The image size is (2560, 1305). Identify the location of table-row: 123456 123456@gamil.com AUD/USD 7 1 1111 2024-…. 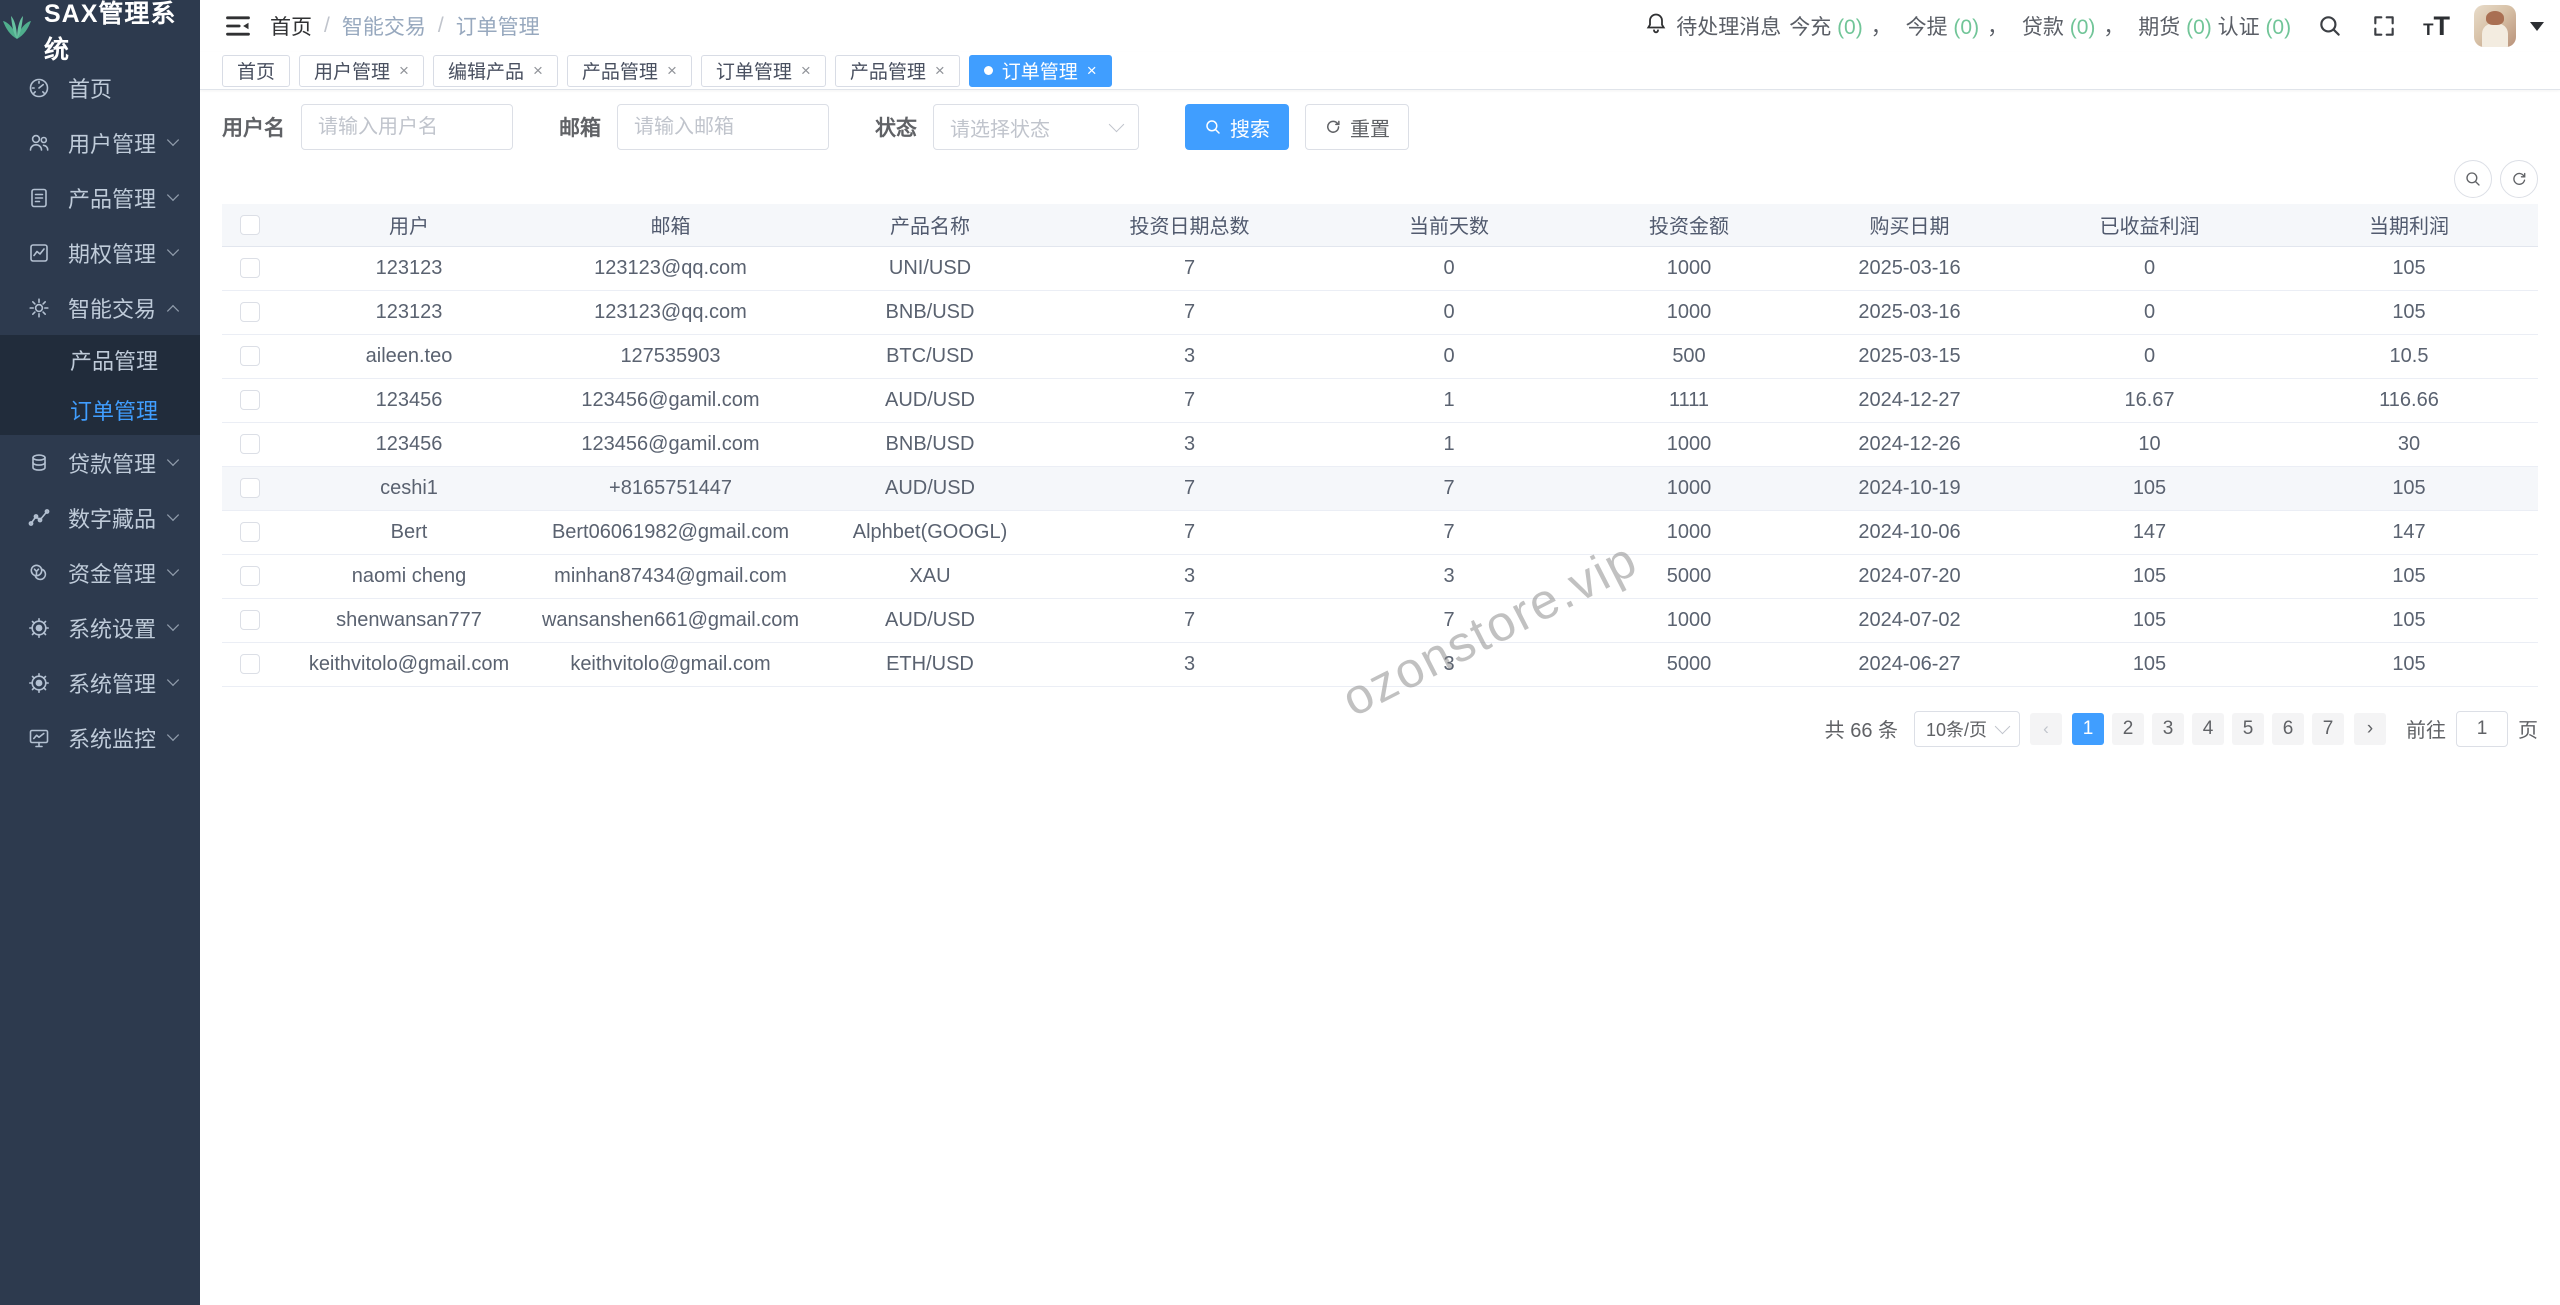
(1380, 400).